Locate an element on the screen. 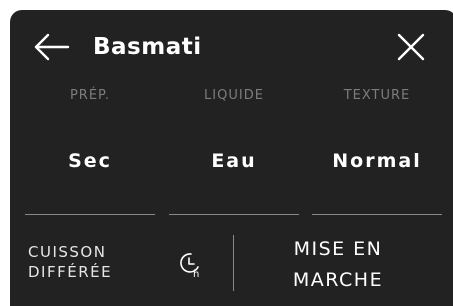 The image size is (453, 306). setting-value-liquid: Eau is located at coordinates (234, 161).